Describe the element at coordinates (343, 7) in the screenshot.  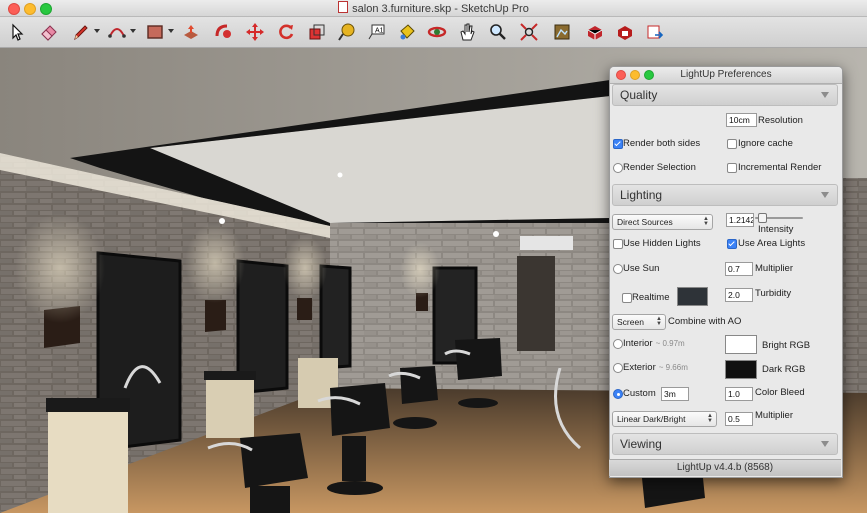
I see `document-icon` at that location.